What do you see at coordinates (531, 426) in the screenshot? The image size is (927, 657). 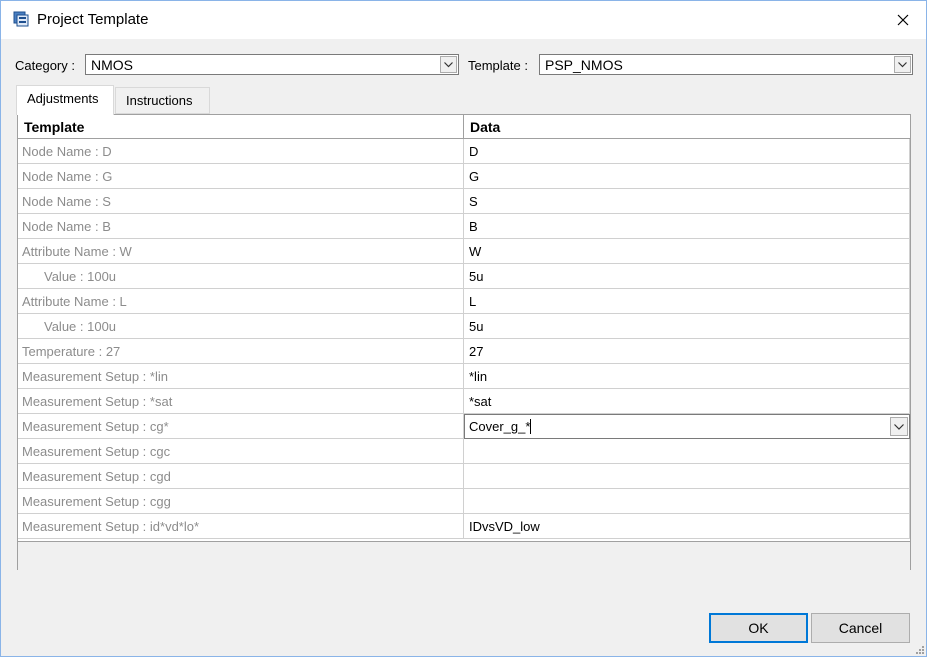 I see `text-caret` at bounding box center [531, 426].